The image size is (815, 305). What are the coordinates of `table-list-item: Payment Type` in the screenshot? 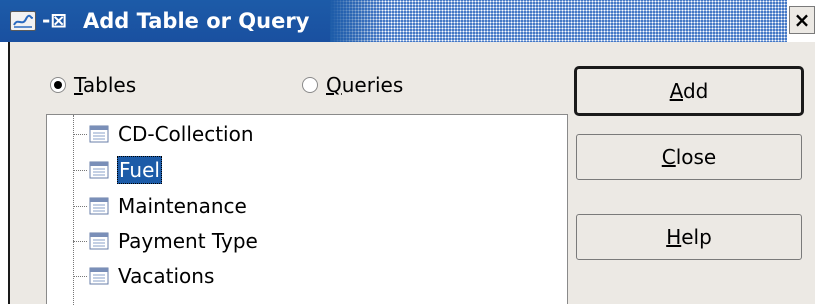 It's located at (166, 241).